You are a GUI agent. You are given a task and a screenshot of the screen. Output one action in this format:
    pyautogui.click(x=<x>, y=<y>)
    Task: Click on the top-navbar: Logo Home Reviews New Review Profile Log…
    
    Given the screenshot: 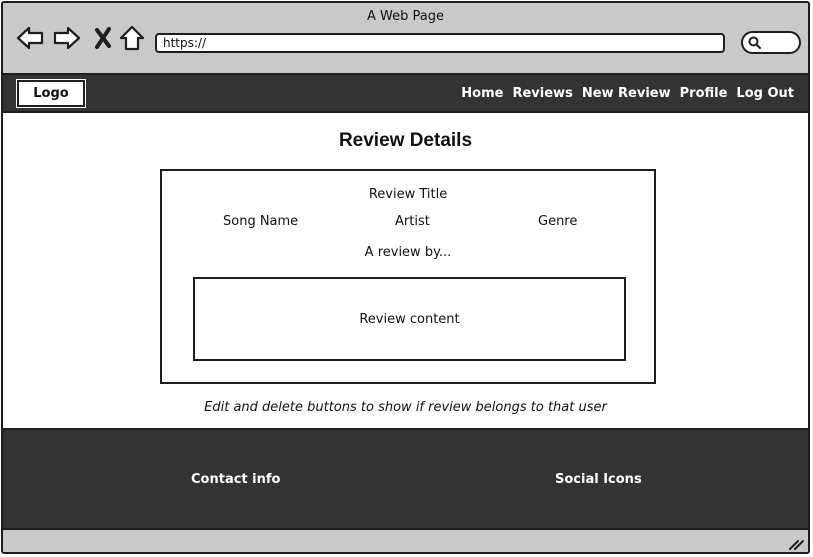 What is the action you would take?
    pyautogui.click(x=405, y=93)
    